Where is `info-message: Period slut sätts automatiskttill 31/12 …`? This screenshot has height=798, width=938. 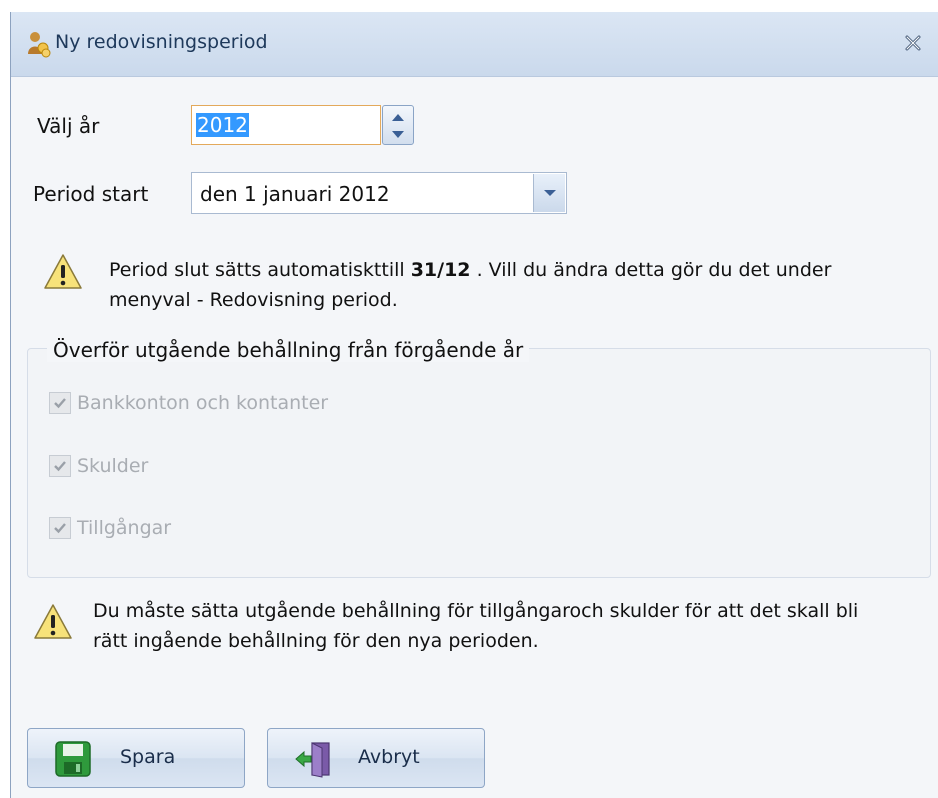 info-message: Period slut sätts automatiskttill 31/12 … is located at coordinates (470, 285).